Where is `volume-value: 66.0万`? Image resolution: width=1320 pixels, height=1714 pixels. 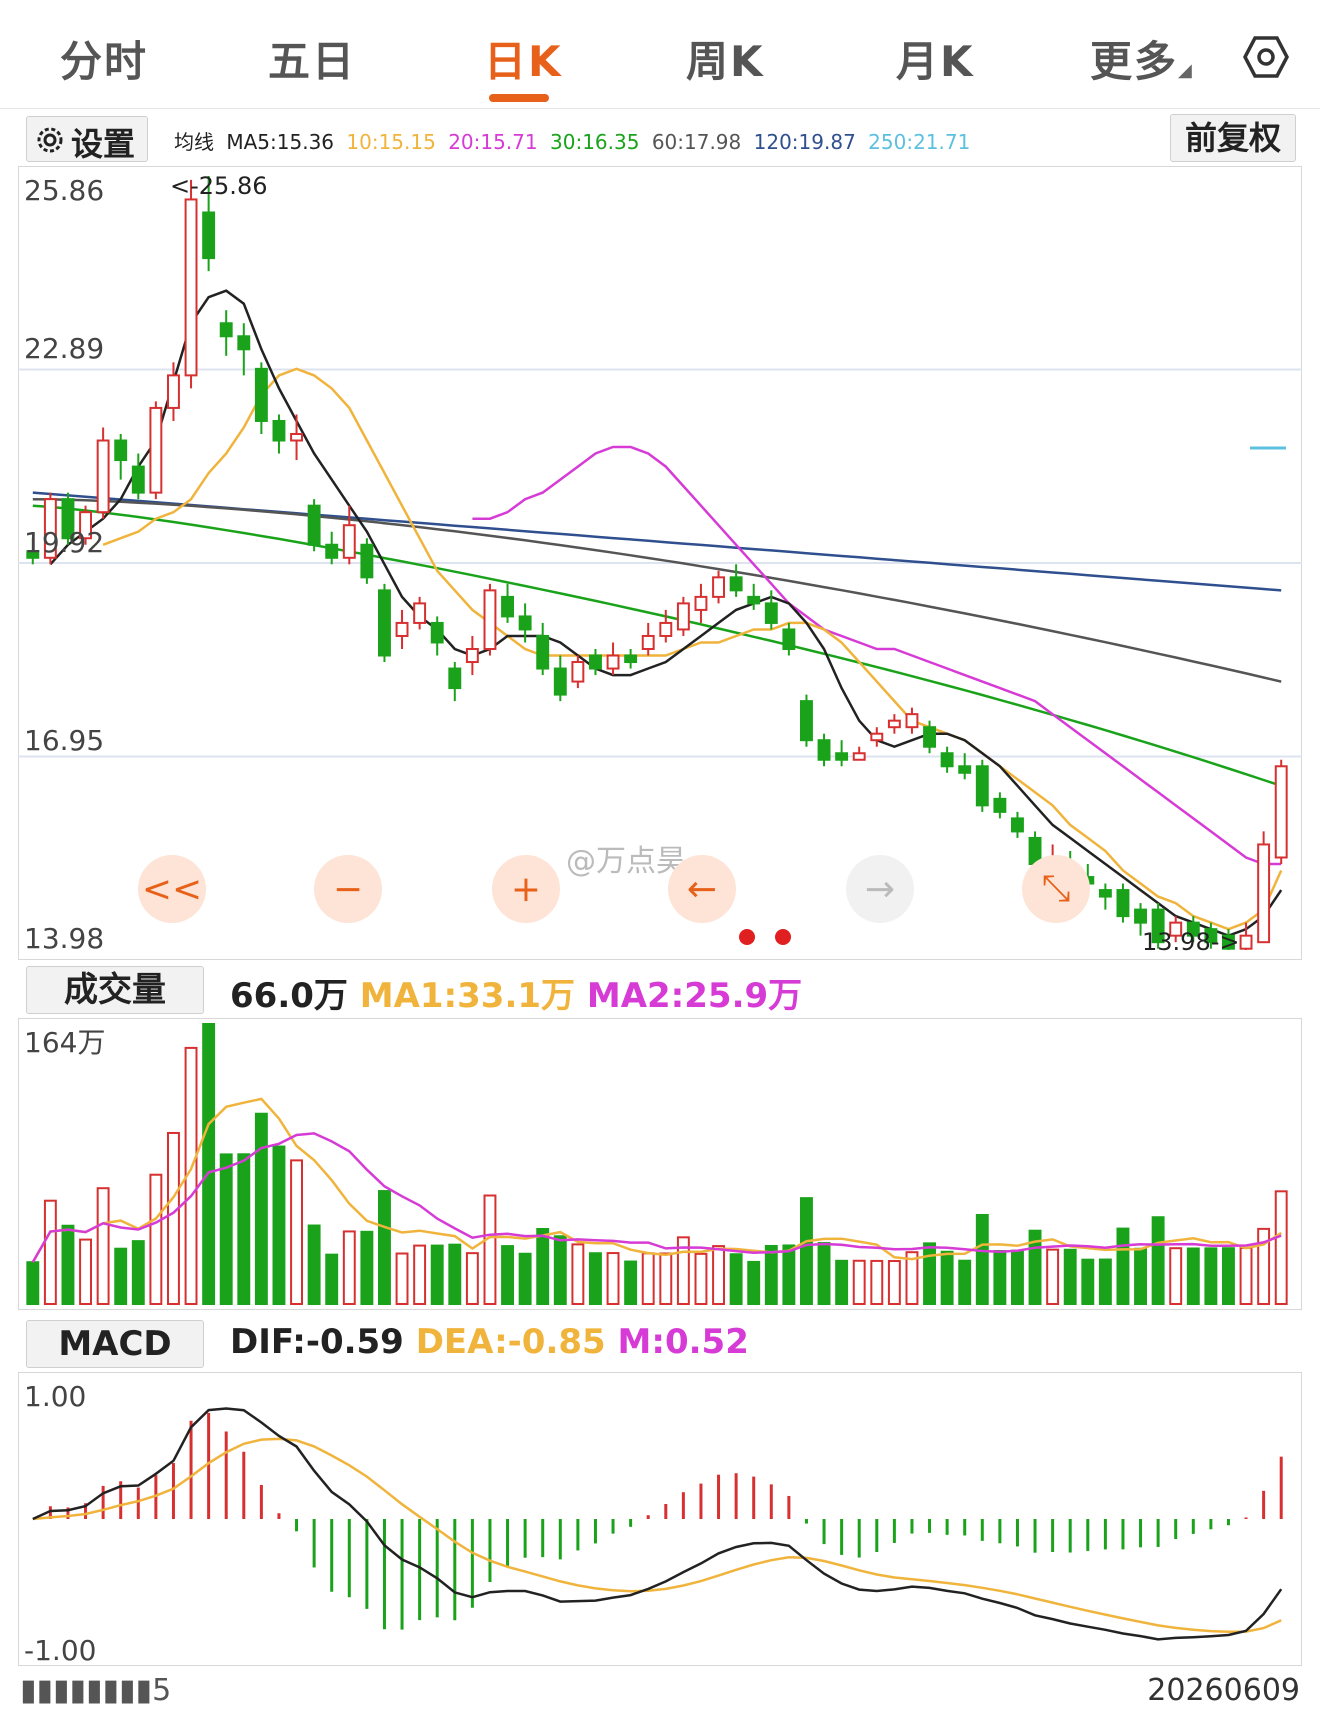
volume-value: 66.0万 is located at coordinates (289, 996).